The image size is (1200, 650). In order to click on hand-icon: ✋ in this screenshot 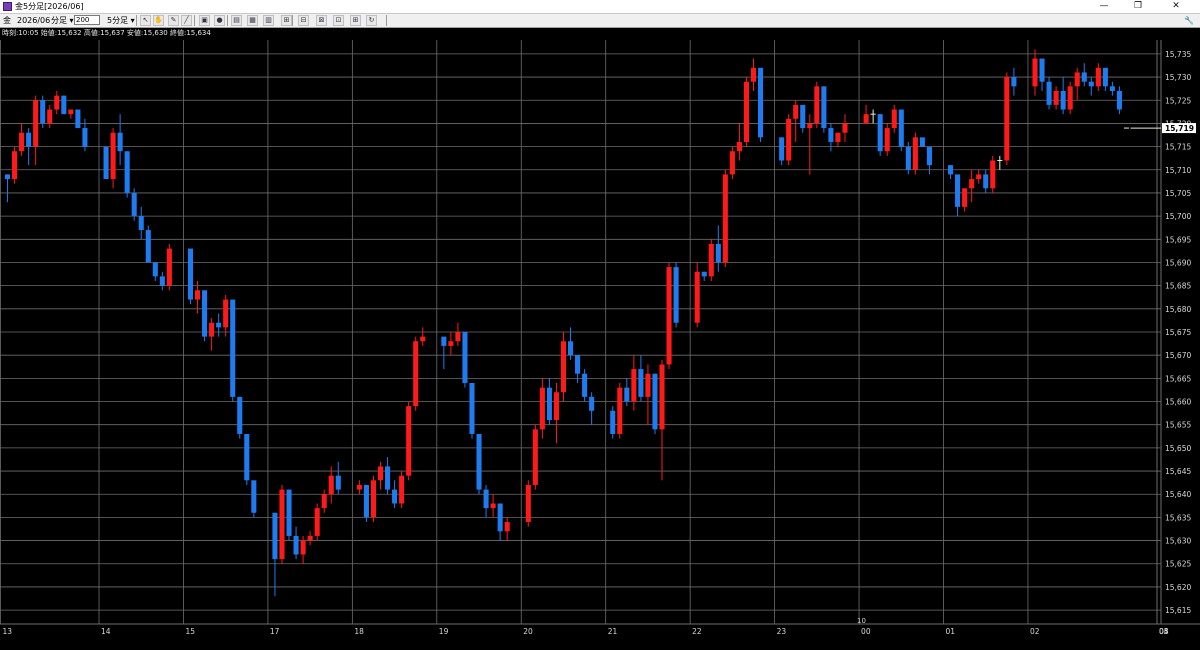, I will do `click(158, 20)`.